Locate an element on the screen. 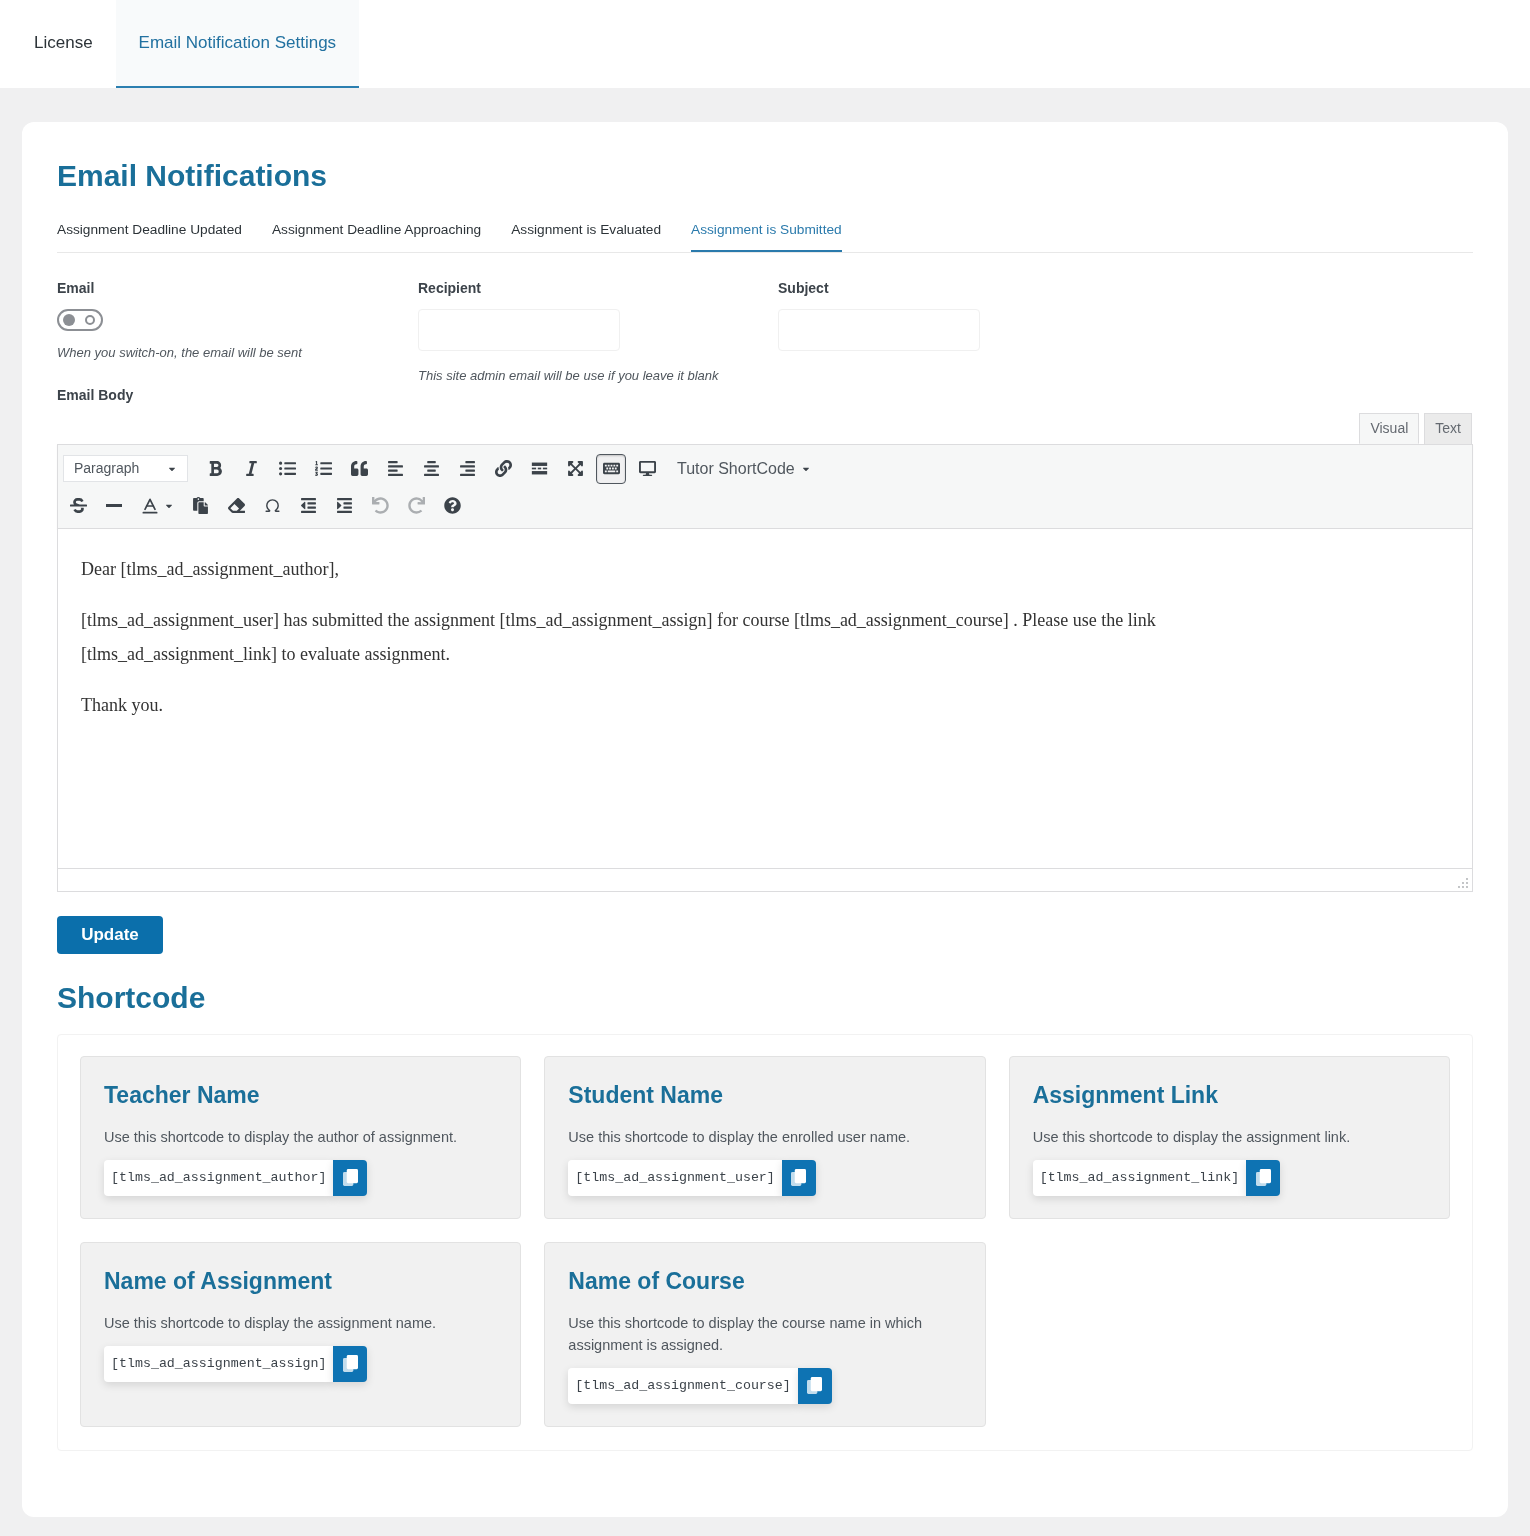  shortcode-menu-button: Tutor ShortCode is located at coordinates (744, 468).